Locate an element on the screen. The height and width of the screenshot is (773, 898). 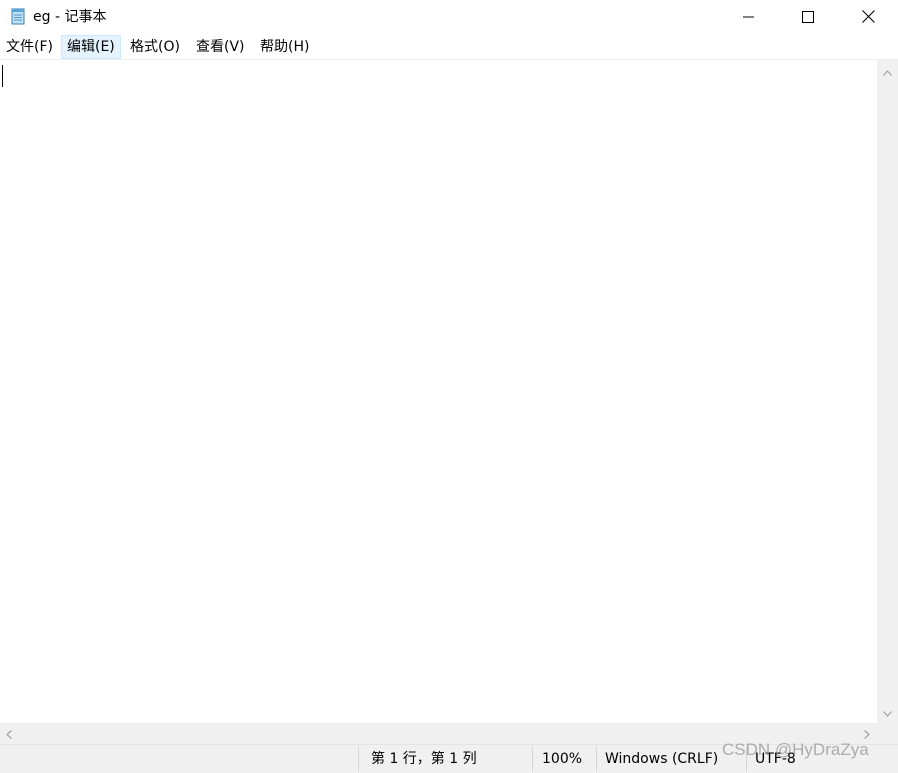
line-ending: Windows (CRLF) is located at coordinates (662, 759).